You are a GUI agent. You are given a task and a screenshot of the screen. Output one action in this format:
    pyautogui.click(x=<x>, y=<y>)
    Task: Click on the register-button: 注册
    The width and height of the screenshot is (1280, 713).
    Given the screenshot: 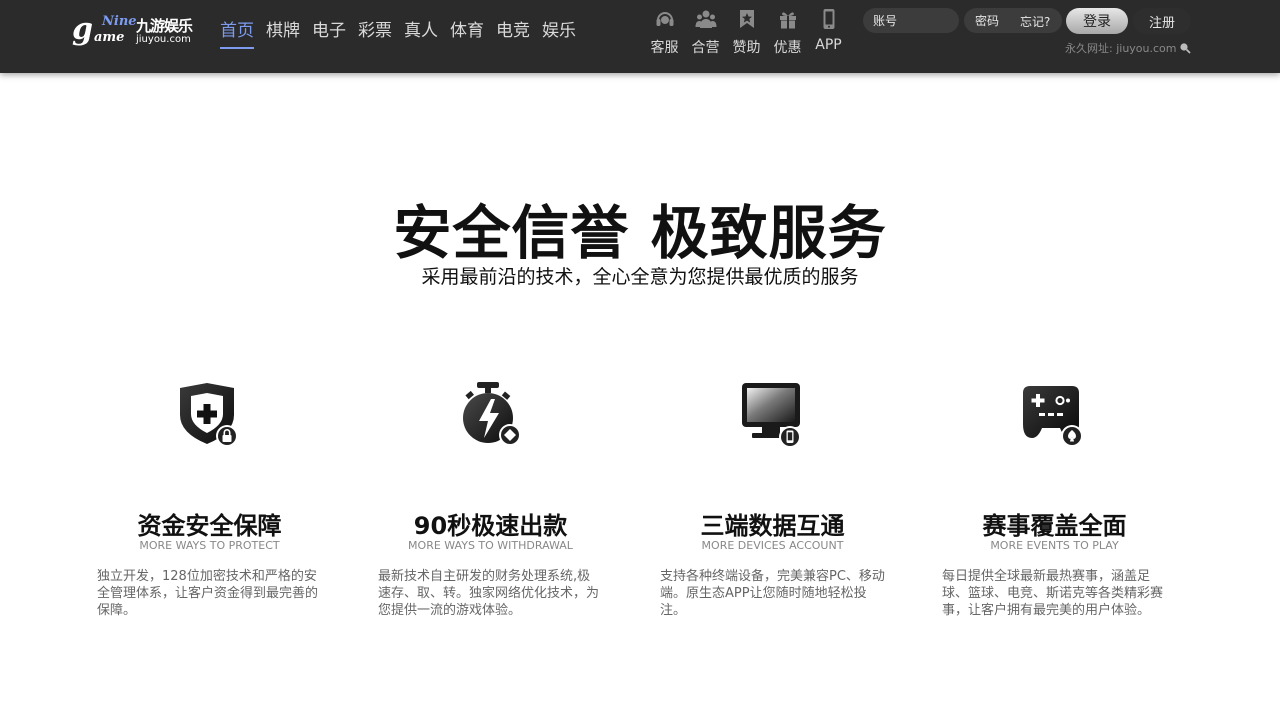 What is the action you would take?
    pyautogui.click(x=1162, y=21)
    